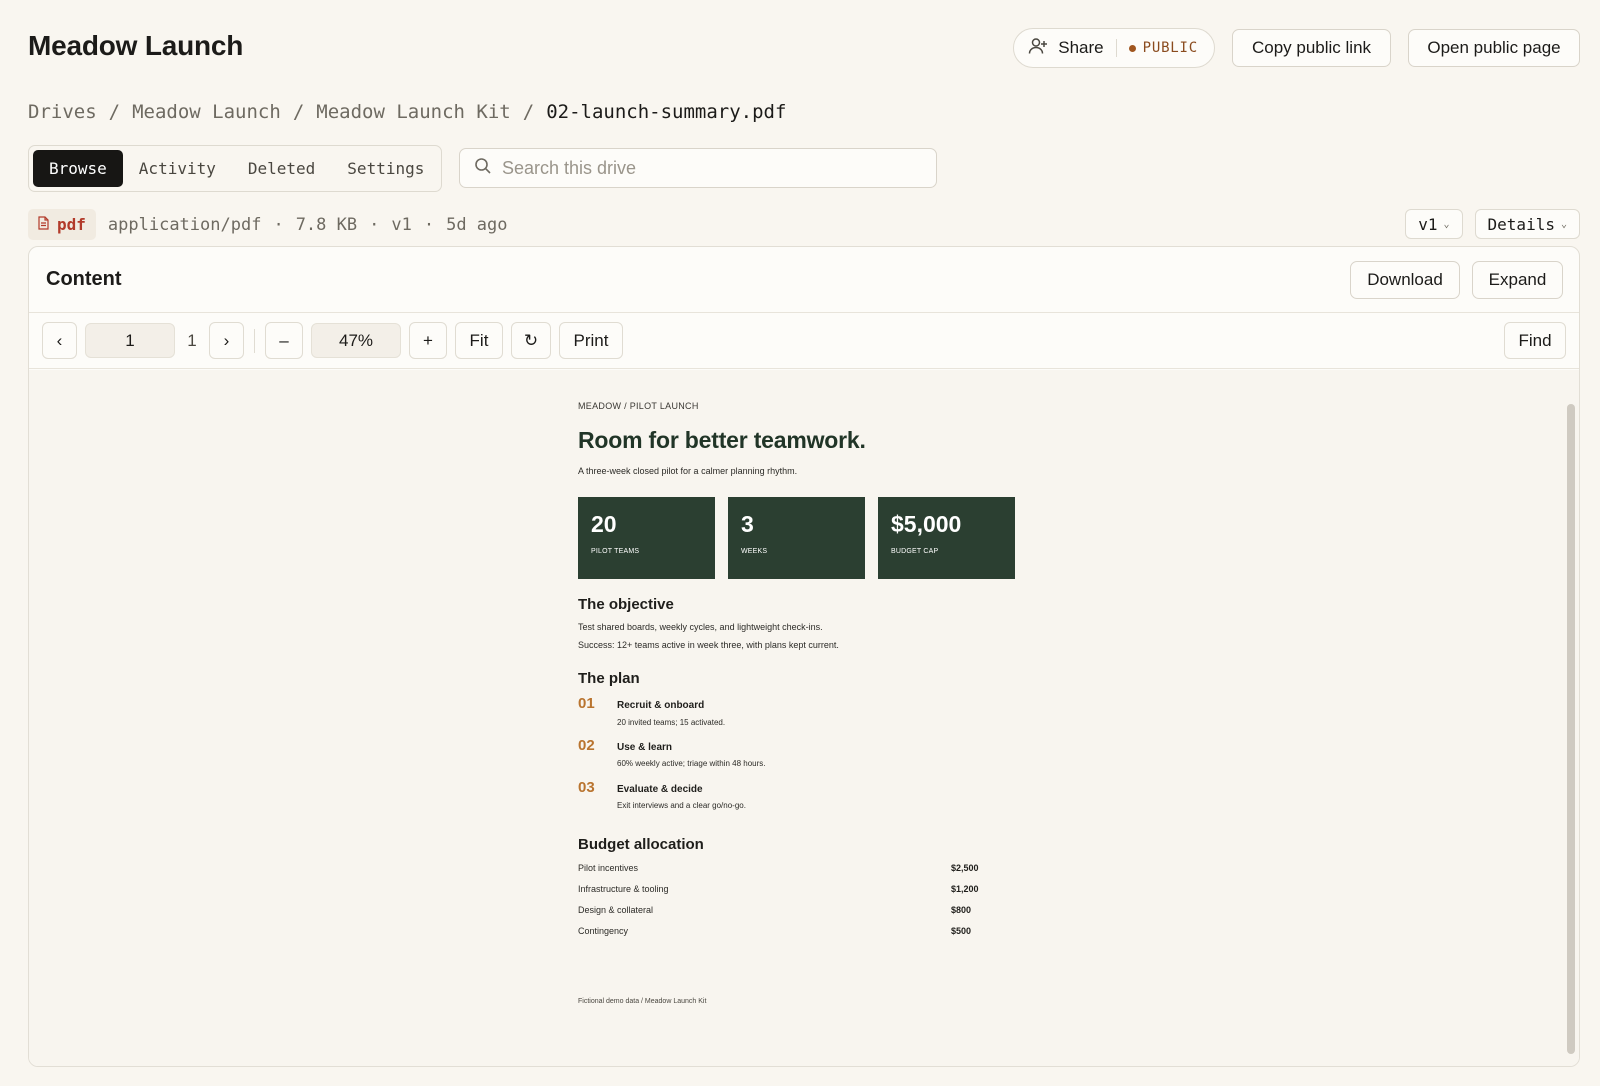 This screenshot has height=1086, width=1600. What do you see at coordinates (661, 705) in the screenshot?
I see `plan-step-title: Recruit & onboard` at bounding box center [661, 705].